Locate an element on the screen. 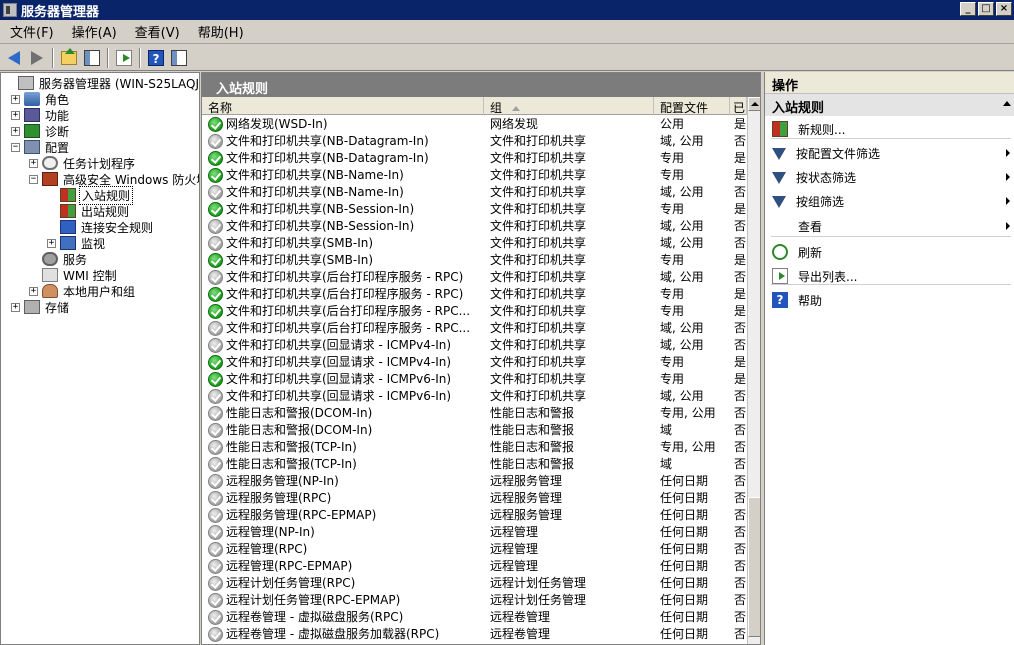  tree-item: WMI 控制 is located at coordinates (74, 275).